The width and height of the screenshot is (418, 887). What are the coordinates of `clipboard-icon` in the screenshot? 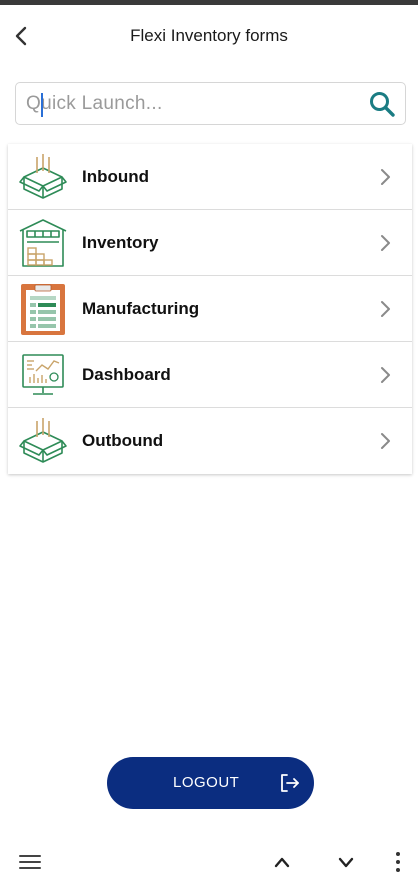 It's located at (43, 309).